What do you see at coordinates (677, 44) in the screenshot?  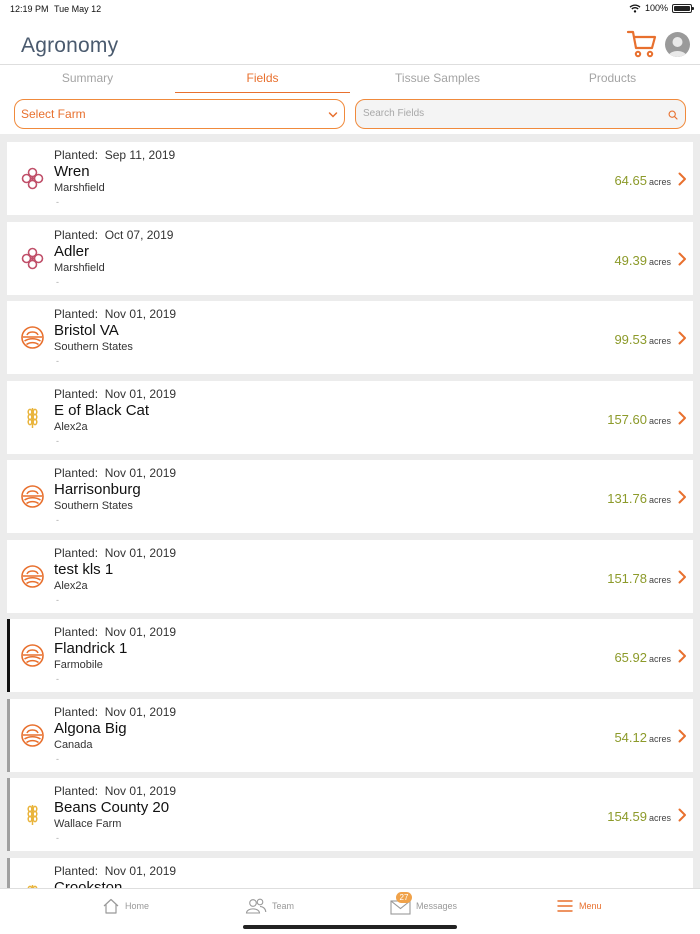 I see `avatar` at bounding box center [677, 44].